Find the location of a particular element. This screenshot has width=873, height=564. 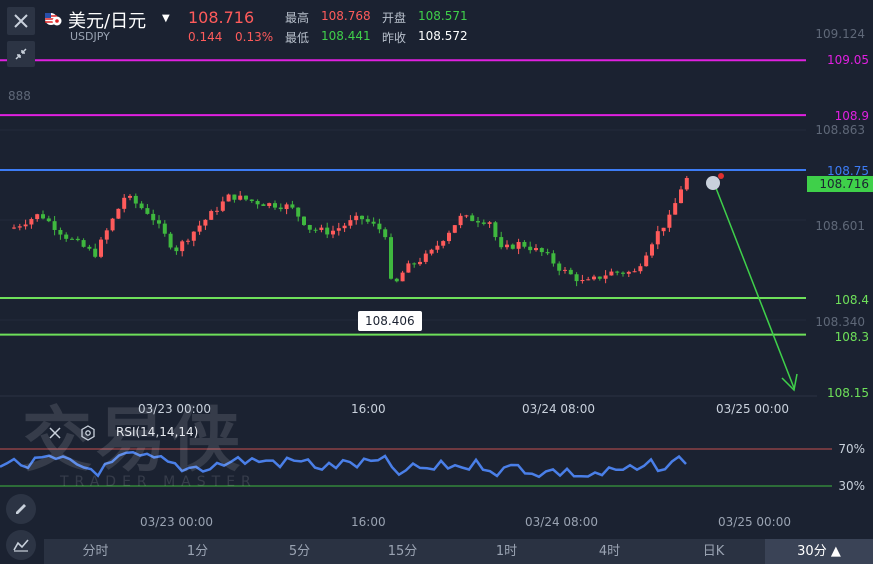

active-timeframe-label: 30分 is located at coordinates (812, 551).